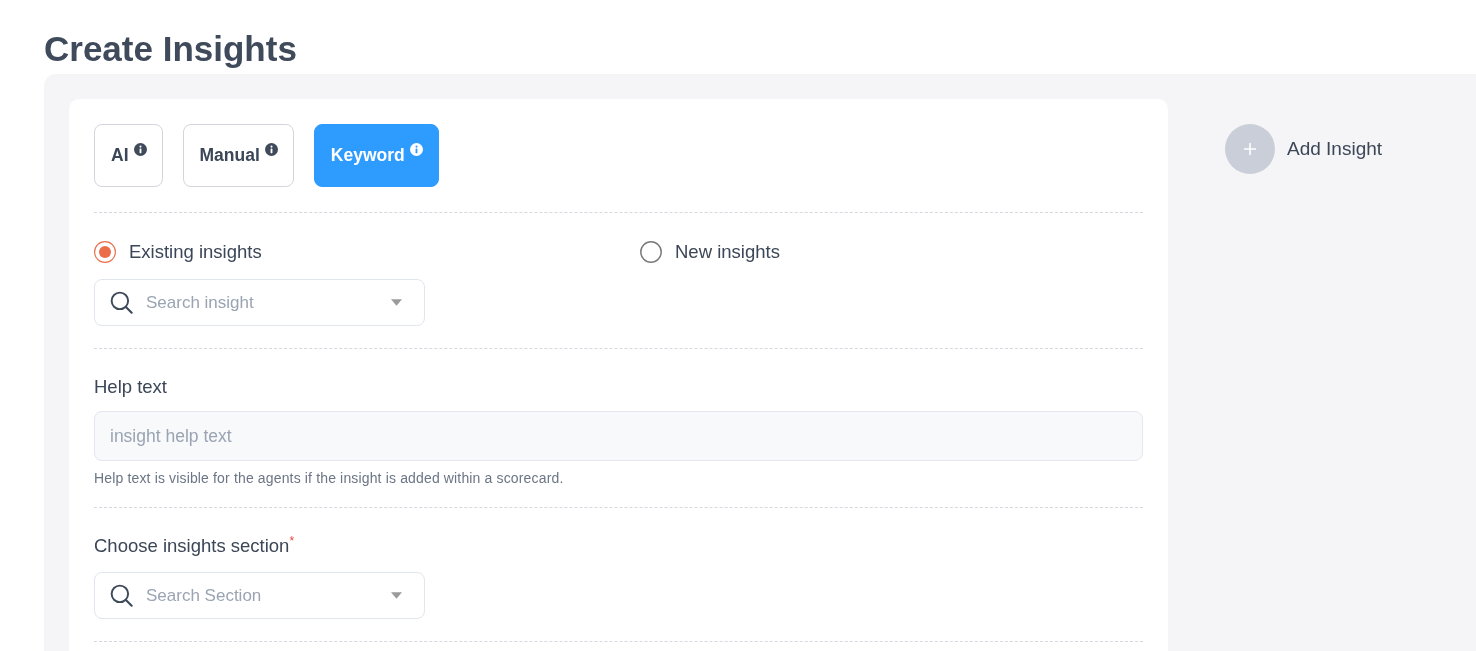 The width and height of the screenshot is (1476, 651). Describe the element at coordinates (618, 436) in the screenshot. I see `help-text-field: insight help text` at that location.